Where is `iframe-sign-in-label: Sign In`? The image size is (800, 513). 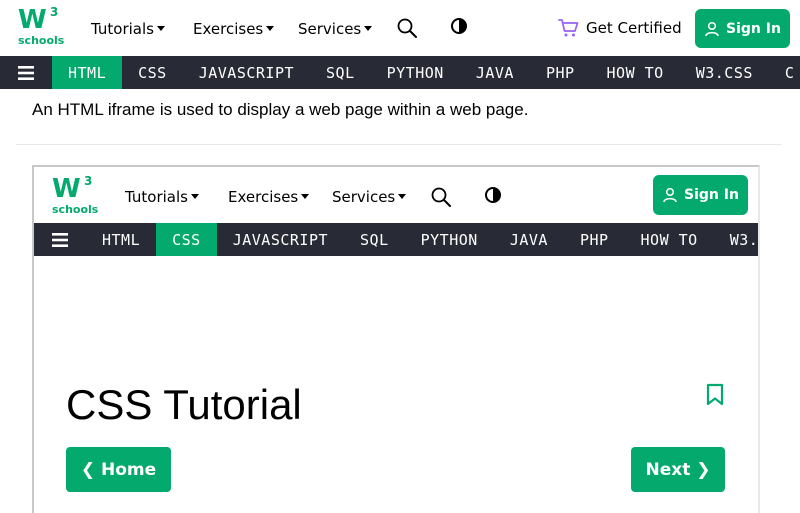 iframe-sign-in-label: Sign In is located at coordinates (711, 195).